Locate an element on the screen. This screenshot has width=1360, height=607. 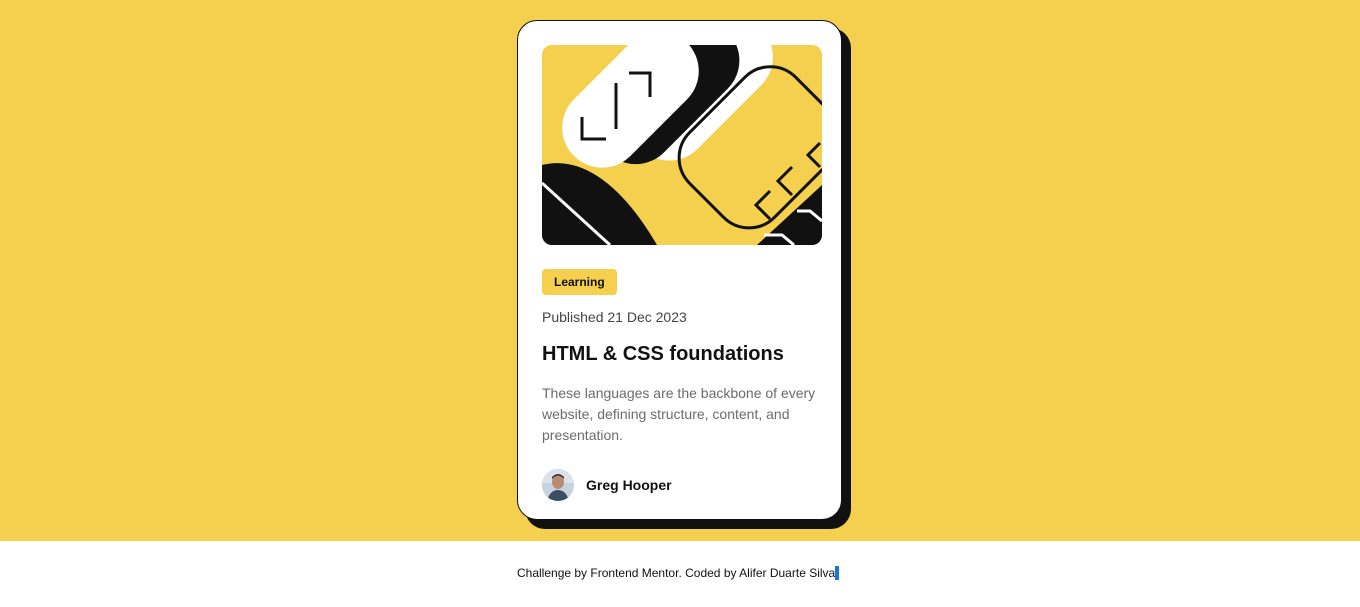
attribution-middle: . Coded by is located at coordinates (709, 573).